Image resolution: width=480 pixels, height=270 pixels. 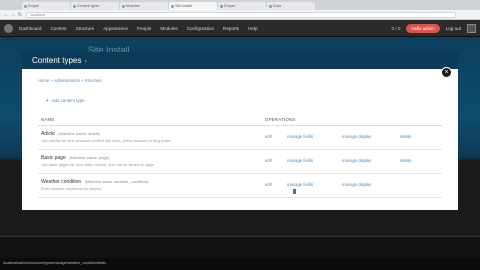 I want to click on toolbar-toggle, so click(x=471, y=28).